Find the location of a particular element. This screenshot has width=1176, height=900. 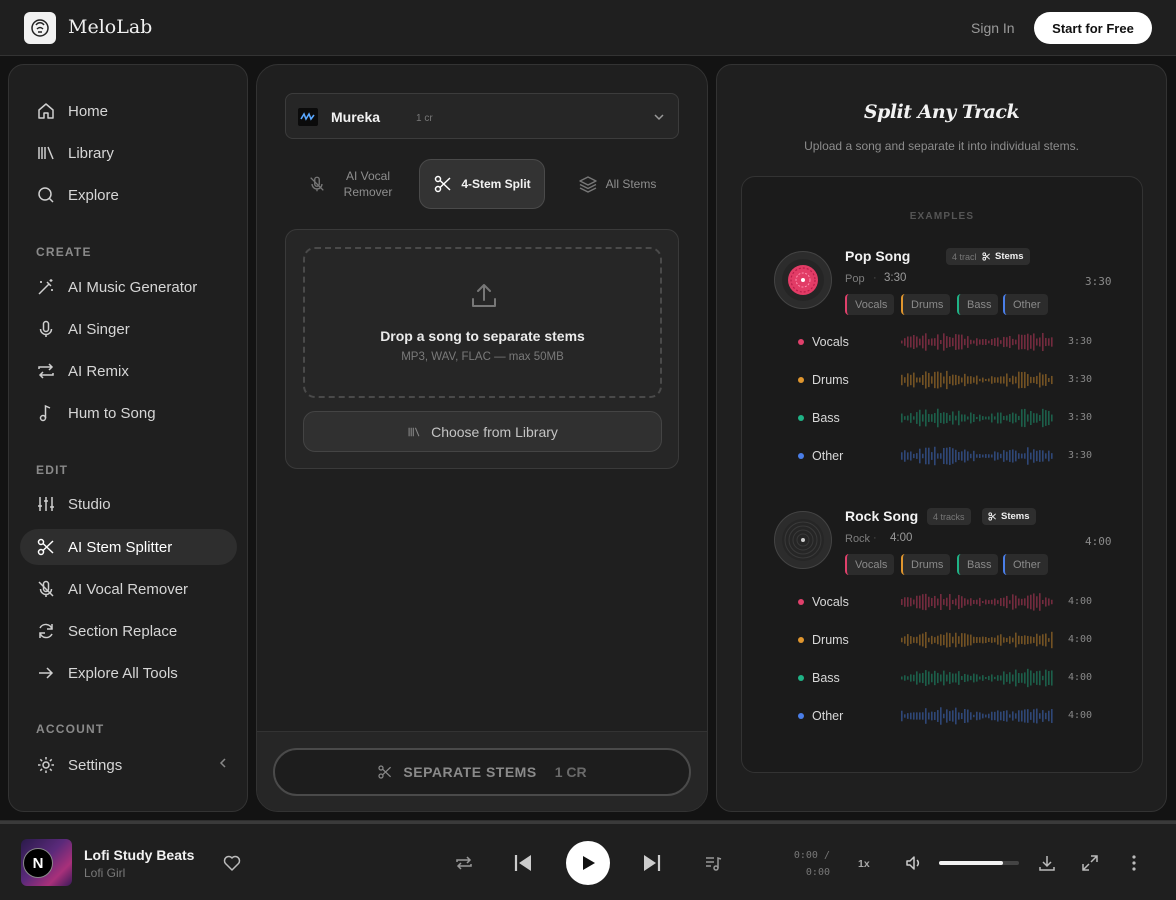

sidebar-item-ai-singer: AI Singer is located at coordinates (128, 329).